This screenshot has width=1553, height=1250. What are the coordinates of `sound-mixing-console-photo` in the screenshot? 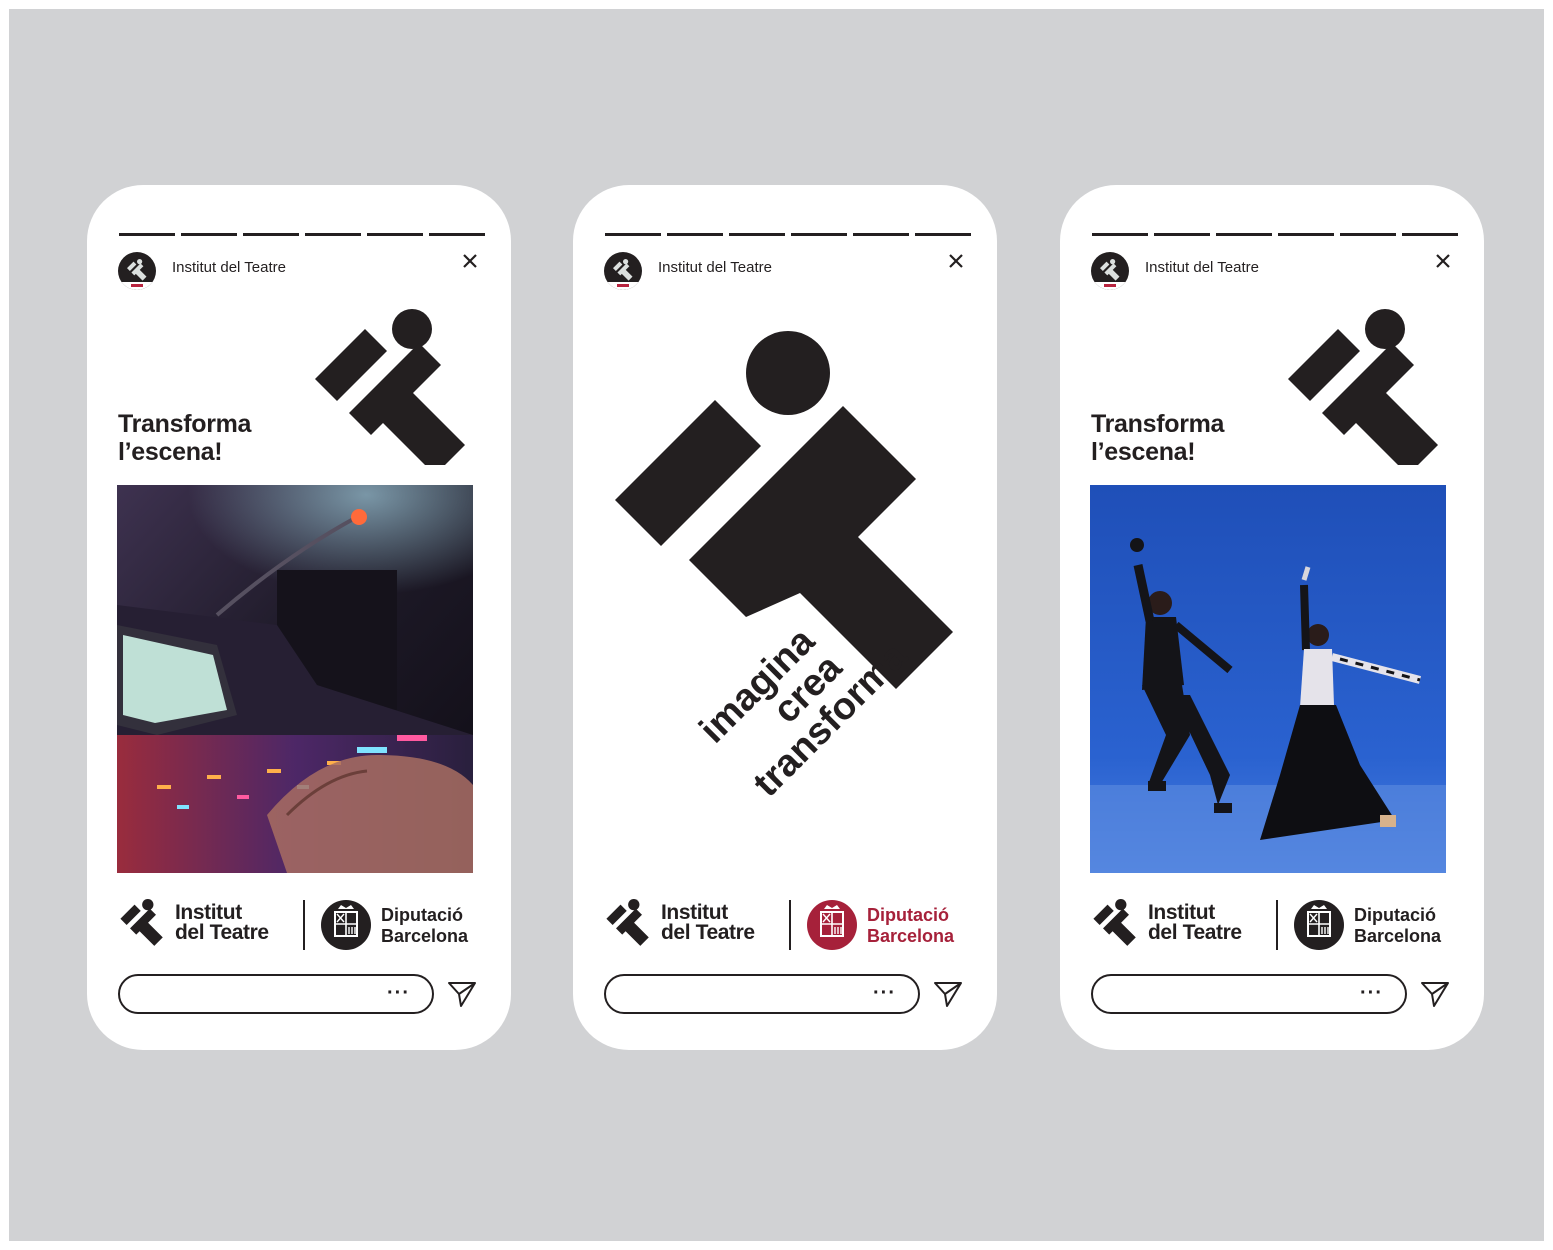 It's located at (295, 679).